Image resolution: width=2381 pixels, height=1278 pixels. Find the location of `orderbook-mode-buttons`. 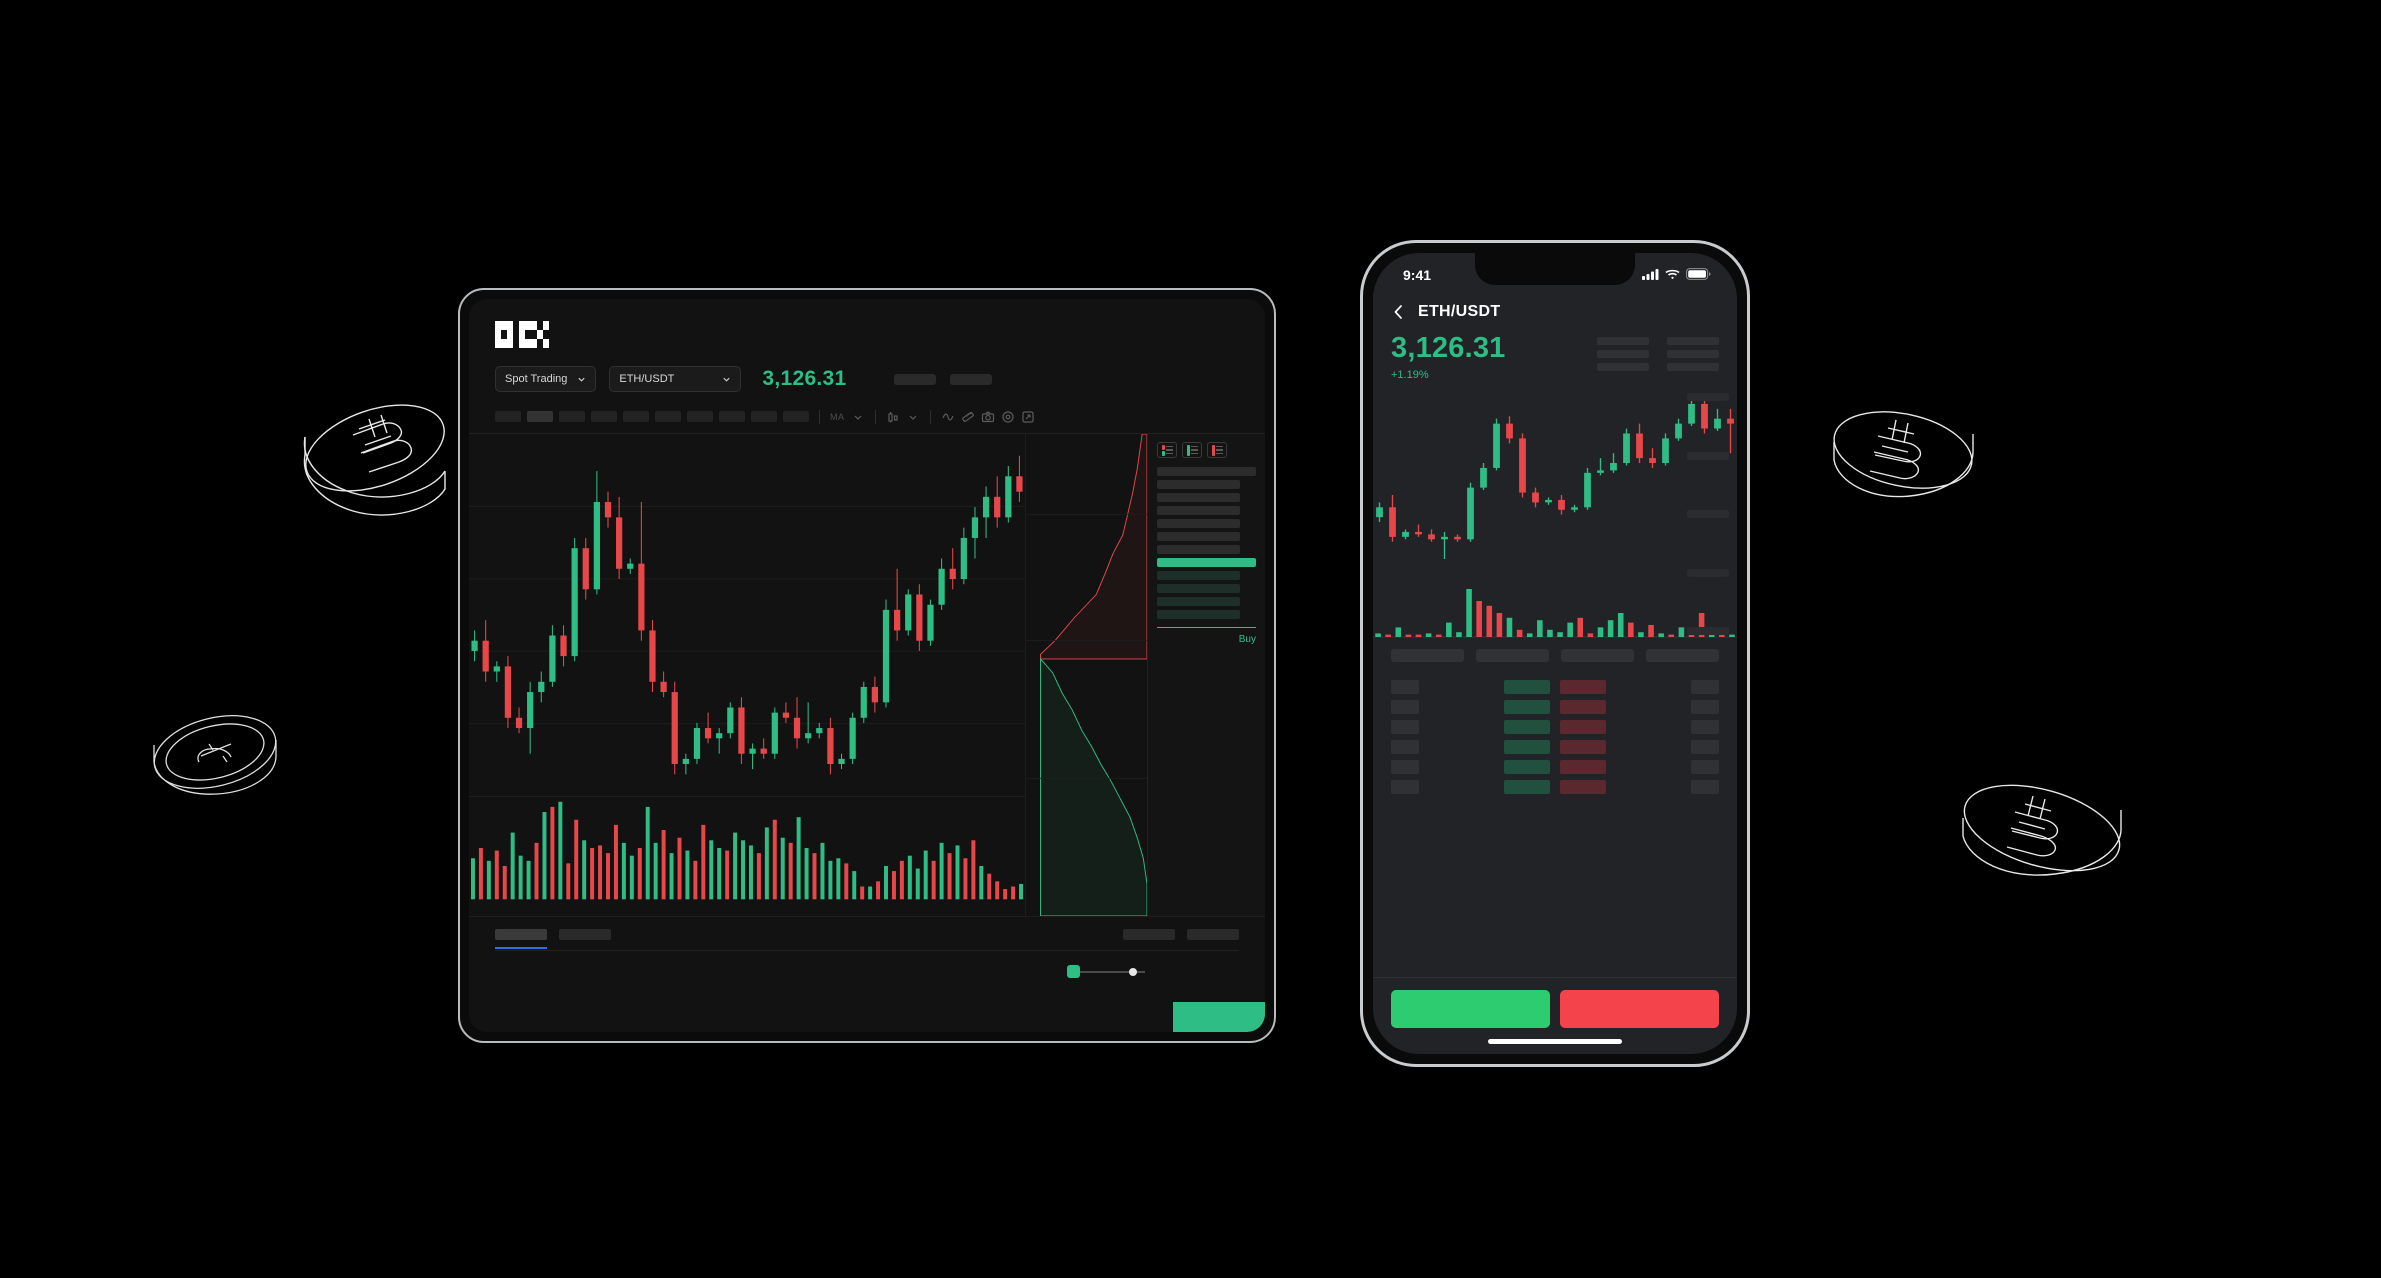

orderbook-mode-buttons is located at coordinates (1206, 450).